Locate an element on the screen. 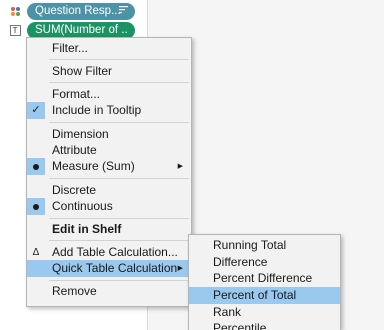  menu-item-label: Continuous is located at coordinates (82, 206).